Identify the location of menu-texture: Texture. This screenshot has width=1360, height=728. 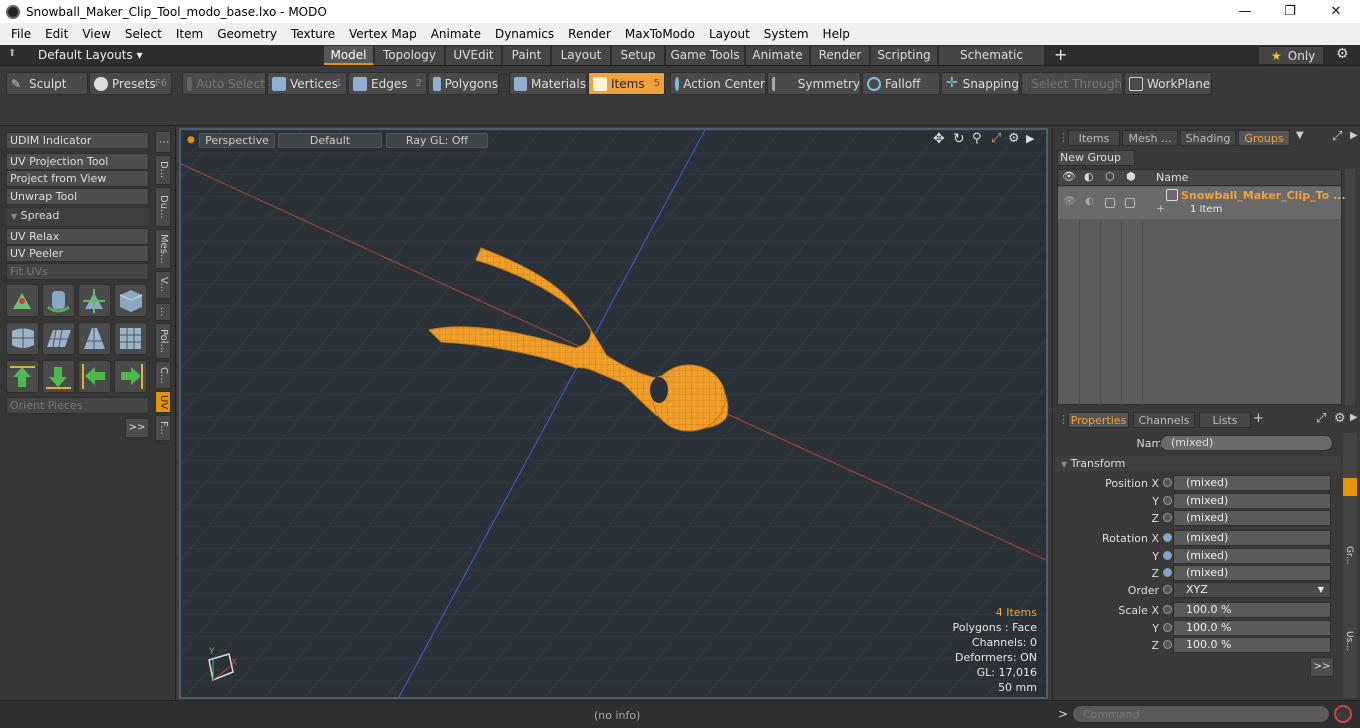
(313, 34).